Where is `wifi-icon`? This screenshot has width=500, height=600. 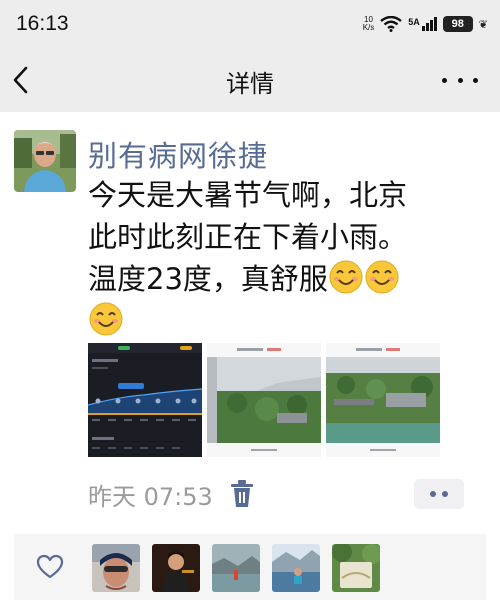 wifi-icon is located at coordinates (391, 24).